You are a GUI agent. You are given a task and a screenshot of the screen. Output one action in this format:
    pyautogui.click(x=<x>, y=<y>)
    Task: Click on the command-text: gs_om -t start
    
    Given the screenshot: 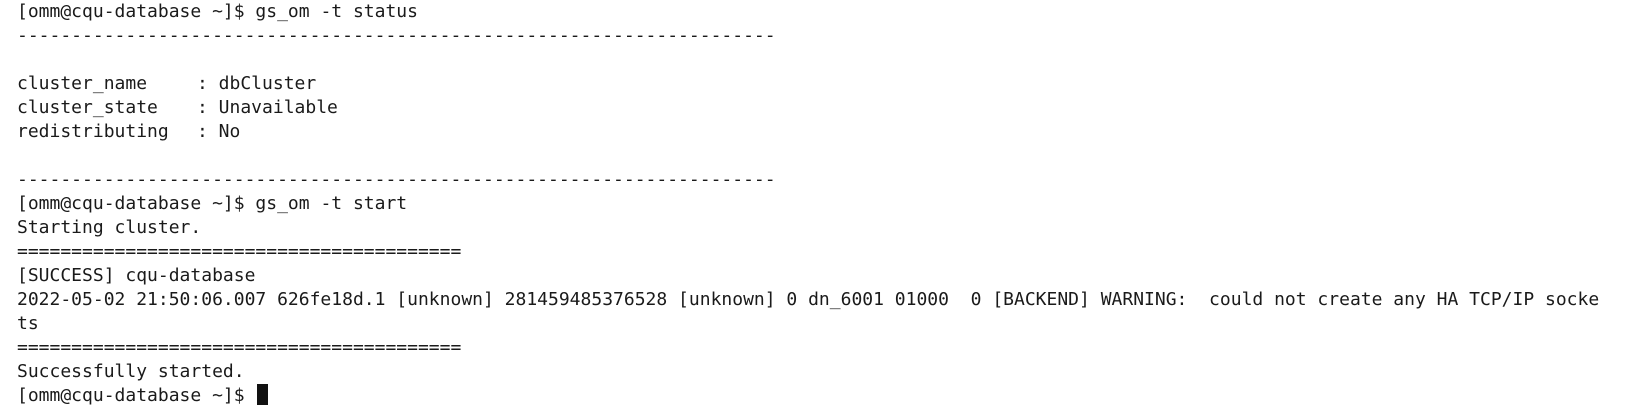 What is the action you would take?
    pyautogui.click(x=331, y=203)
    